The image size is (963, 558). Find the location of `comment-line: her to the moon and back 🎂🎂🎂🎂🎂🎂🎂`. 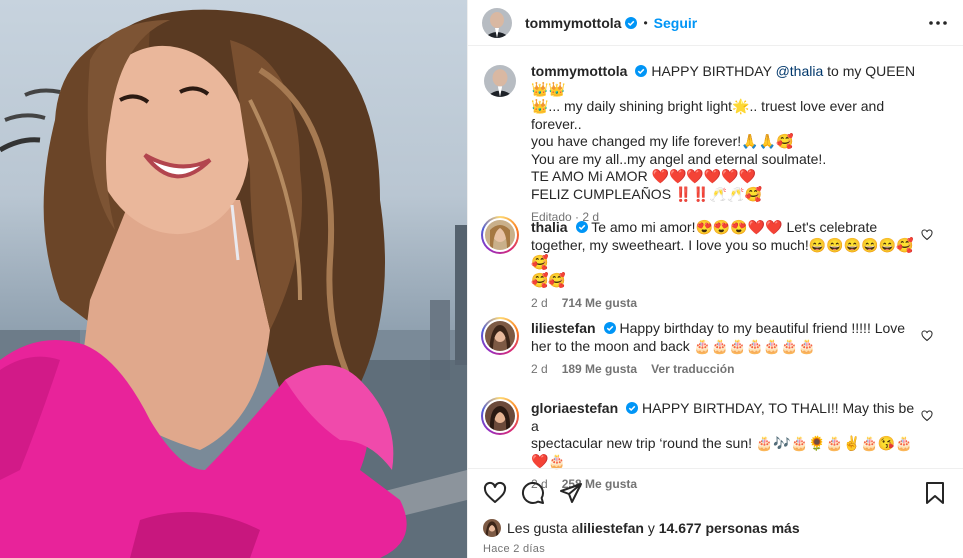

comment-line: her to the moon and back 🎂🎂🎂🎂🎂🎂🎂 is located at coordinates (673, 345).